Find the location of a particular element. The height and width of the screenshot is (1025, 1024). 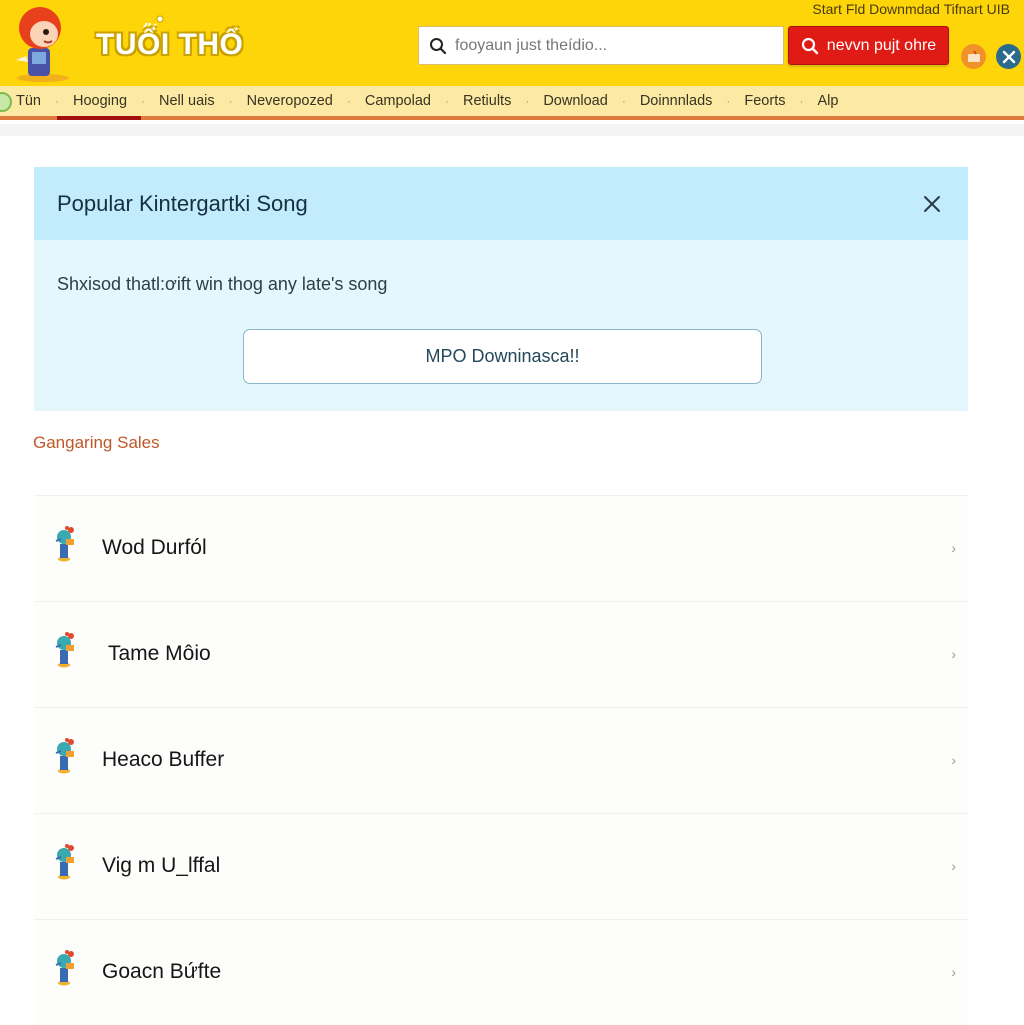

section-heading: Gangaring Sales is located at coordinates (96, 442).